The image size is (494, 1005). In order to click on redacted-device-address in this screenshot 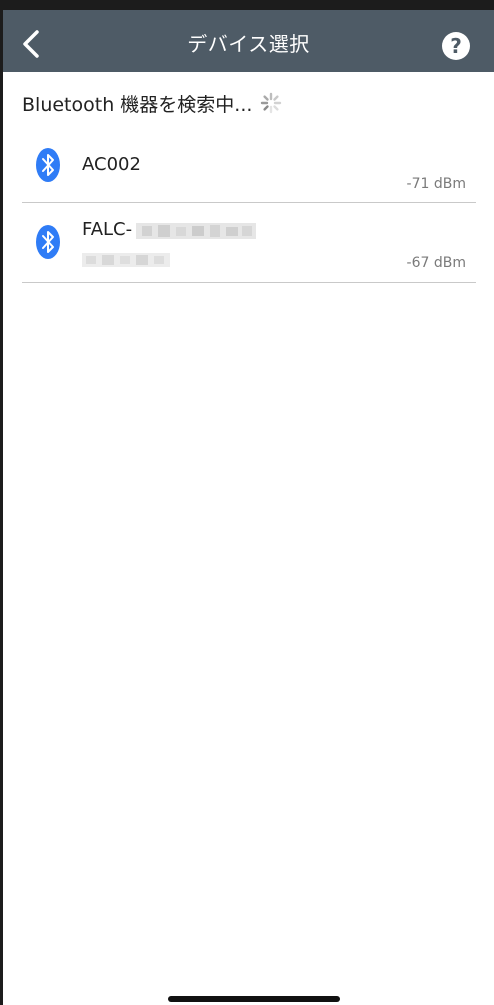, I will do `click(126, 260)`.